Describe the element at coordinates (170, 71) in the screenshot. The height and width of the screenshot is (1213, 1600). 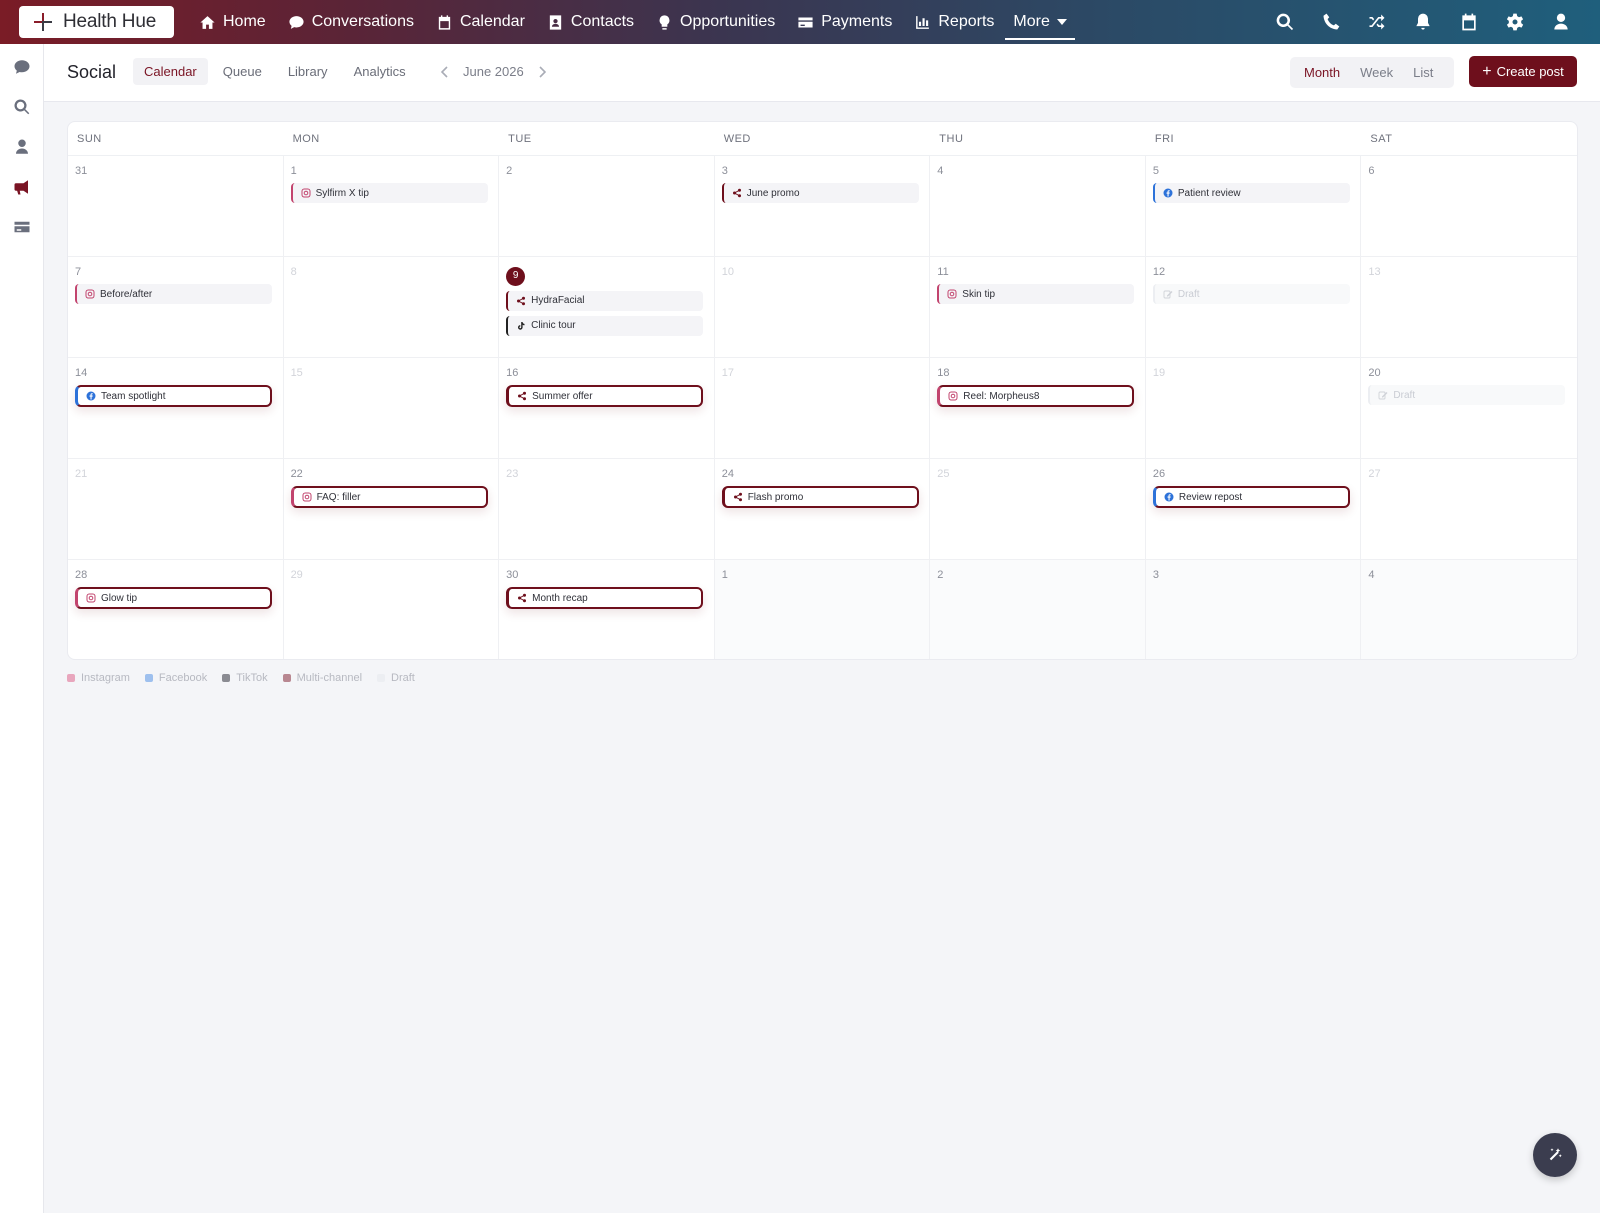
I see `tab-calendar: Calendar` at that location.